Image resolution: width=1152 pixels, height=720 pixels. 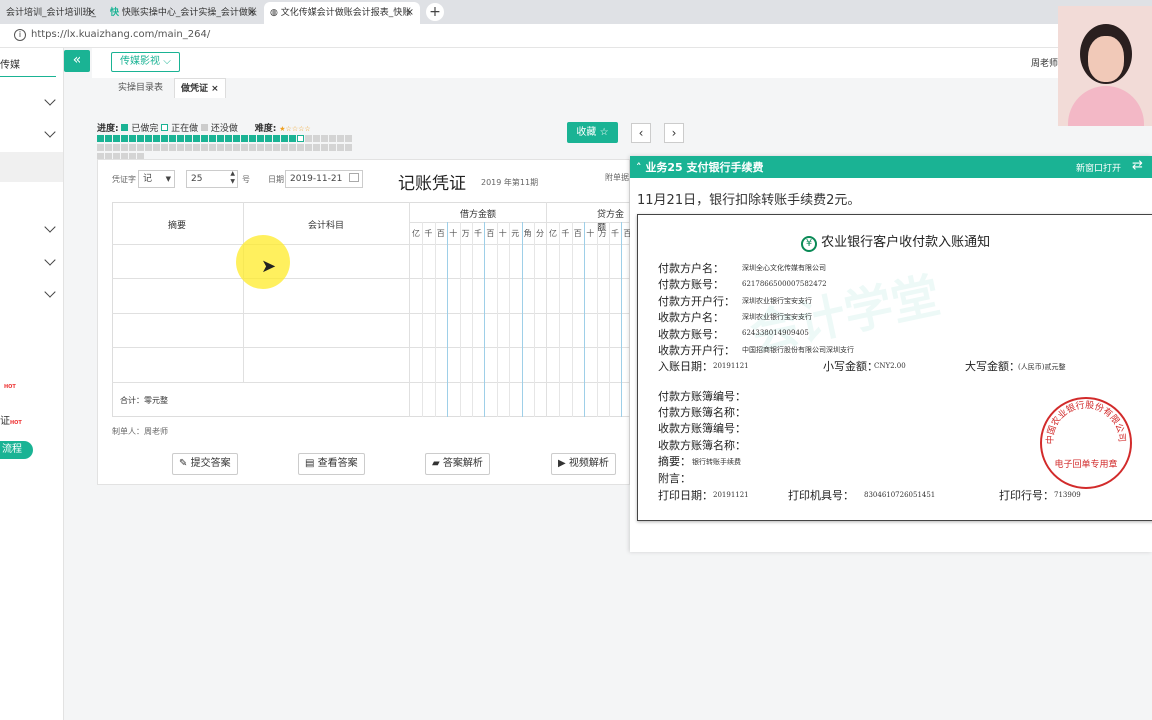 I want to click on address-bar: i https://lx.kuaizhang.com/main_264/, so click(x=576, y=36).